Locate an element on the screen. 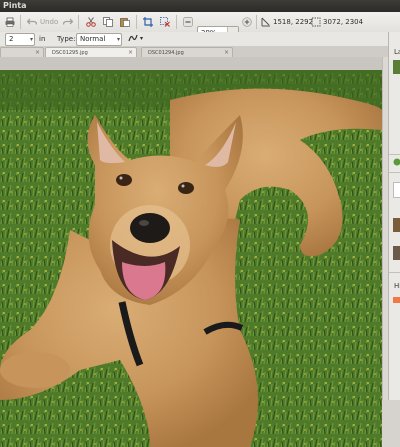  zoom-out-icon is located at coordinates (188, 22).